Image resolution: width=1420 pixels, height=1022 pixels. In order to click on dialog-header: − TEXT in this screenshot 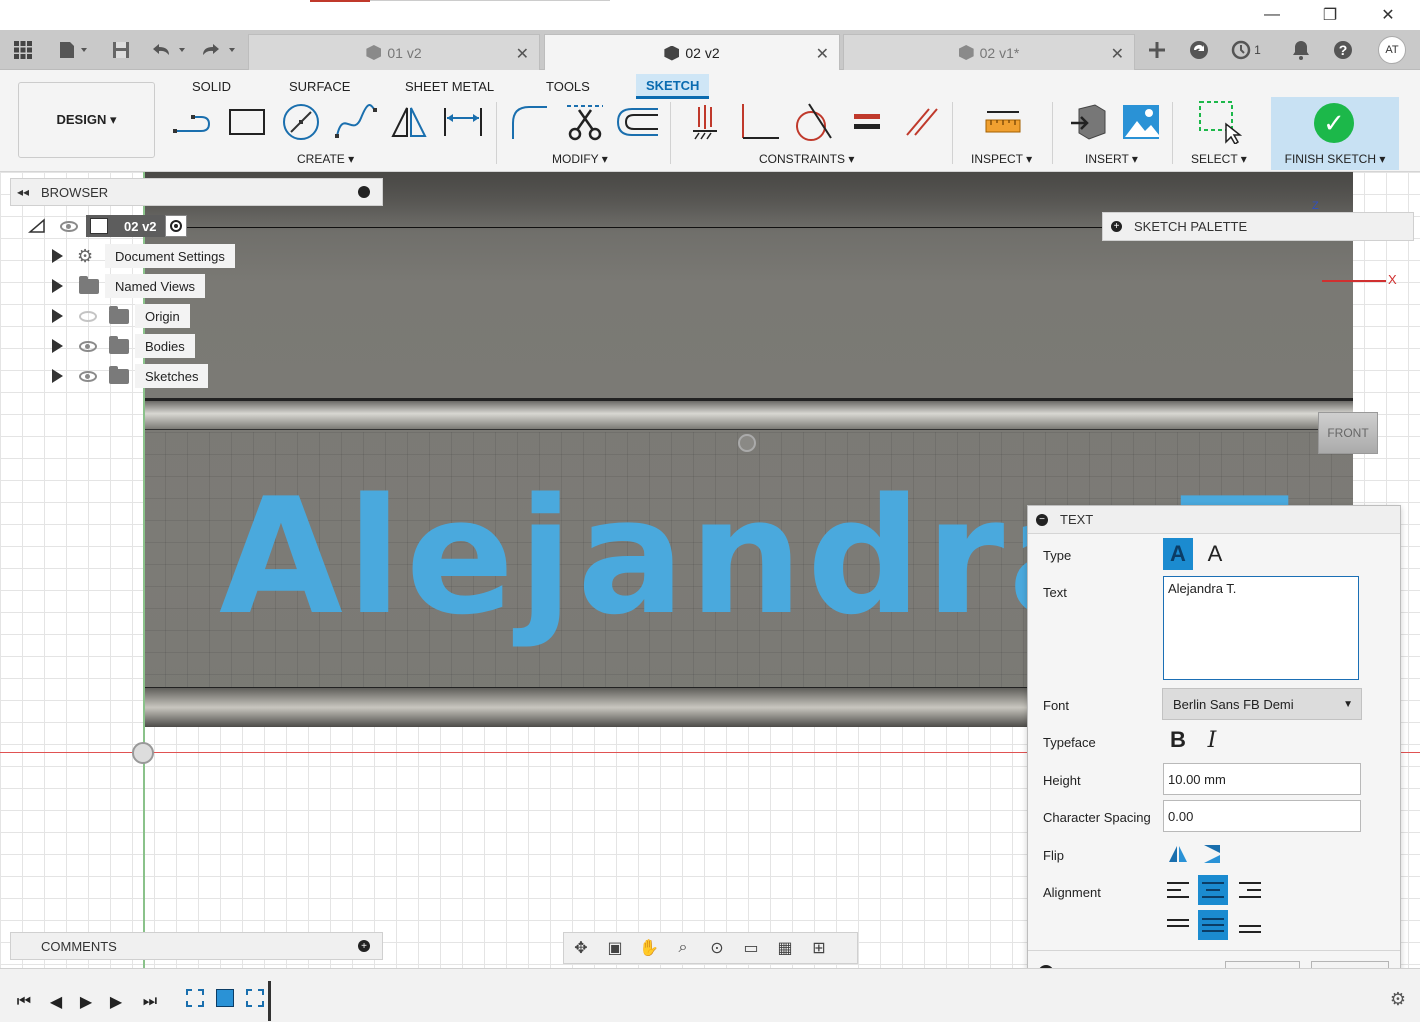, I will do `click(1214, 520)`.